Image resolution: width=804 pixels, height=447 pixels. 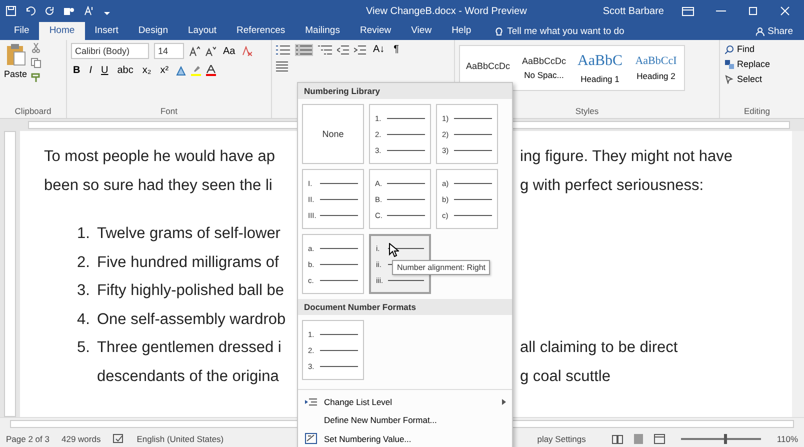 I want to click on window-title: View ChangeB.docx - Word Preview, so click(x=447, y=11).